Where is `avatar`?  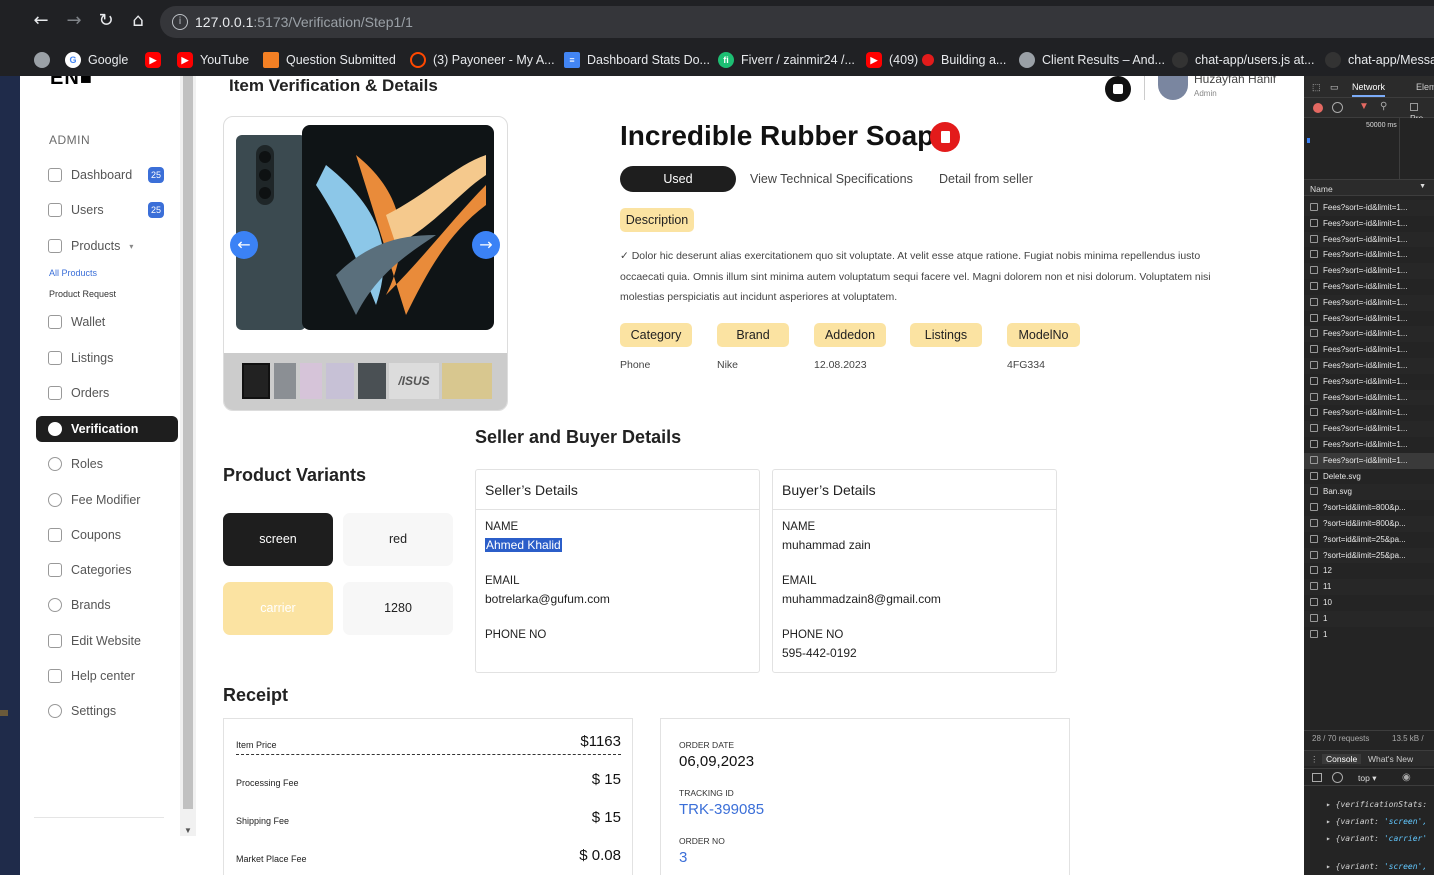 avatar is located at coordinates (1173, 88).